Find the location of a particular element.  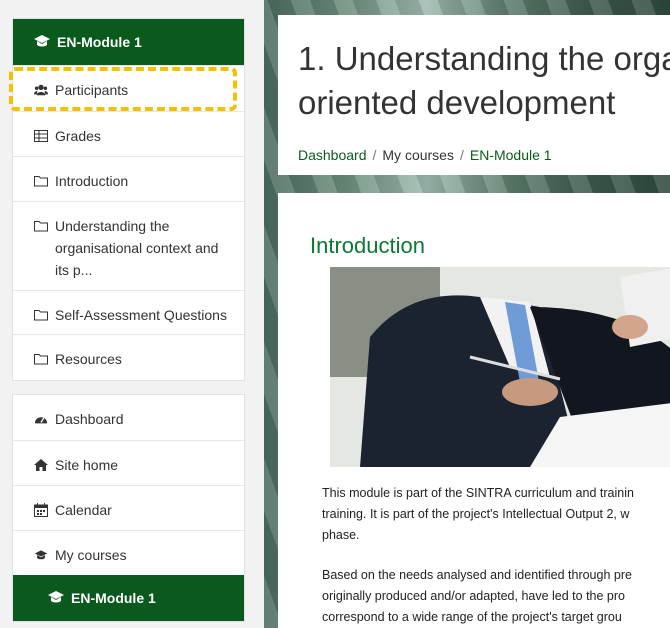

breadcrumb-my-courses: My courses is located at coordinates (418, 155).